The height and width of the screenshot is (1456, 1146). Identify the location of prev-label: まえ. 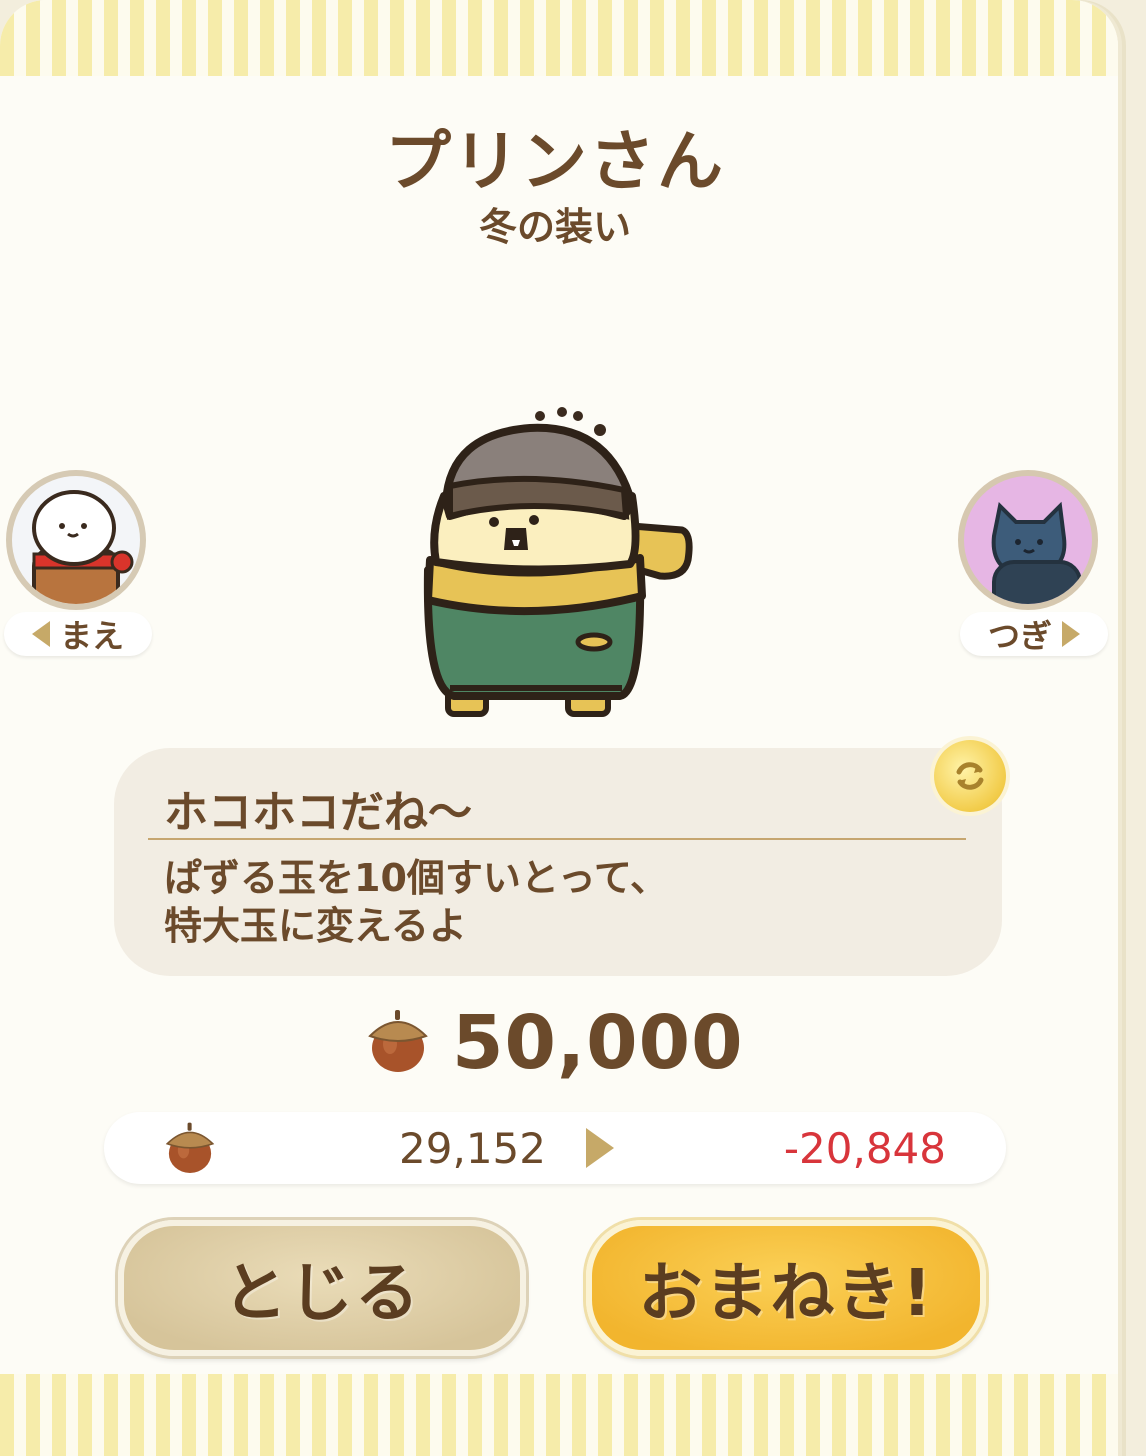
(91, 636).